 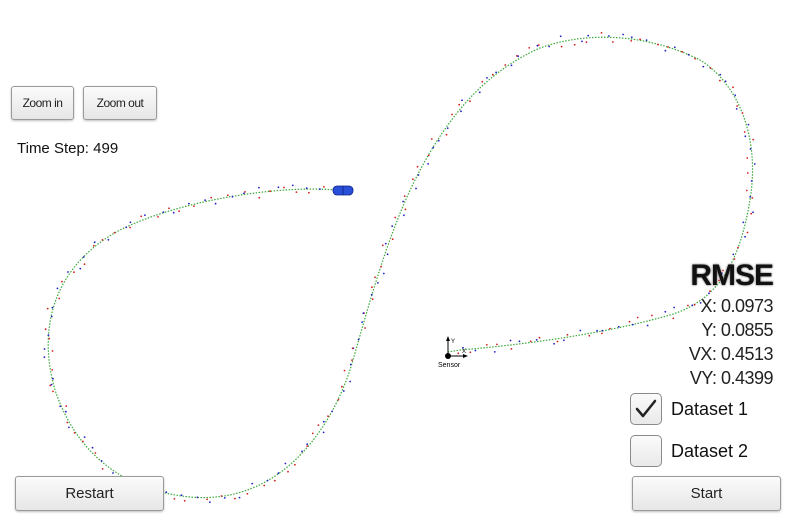 I want to click on dataset-1-toggle: Dataset 1, so click(x=689, y=409).